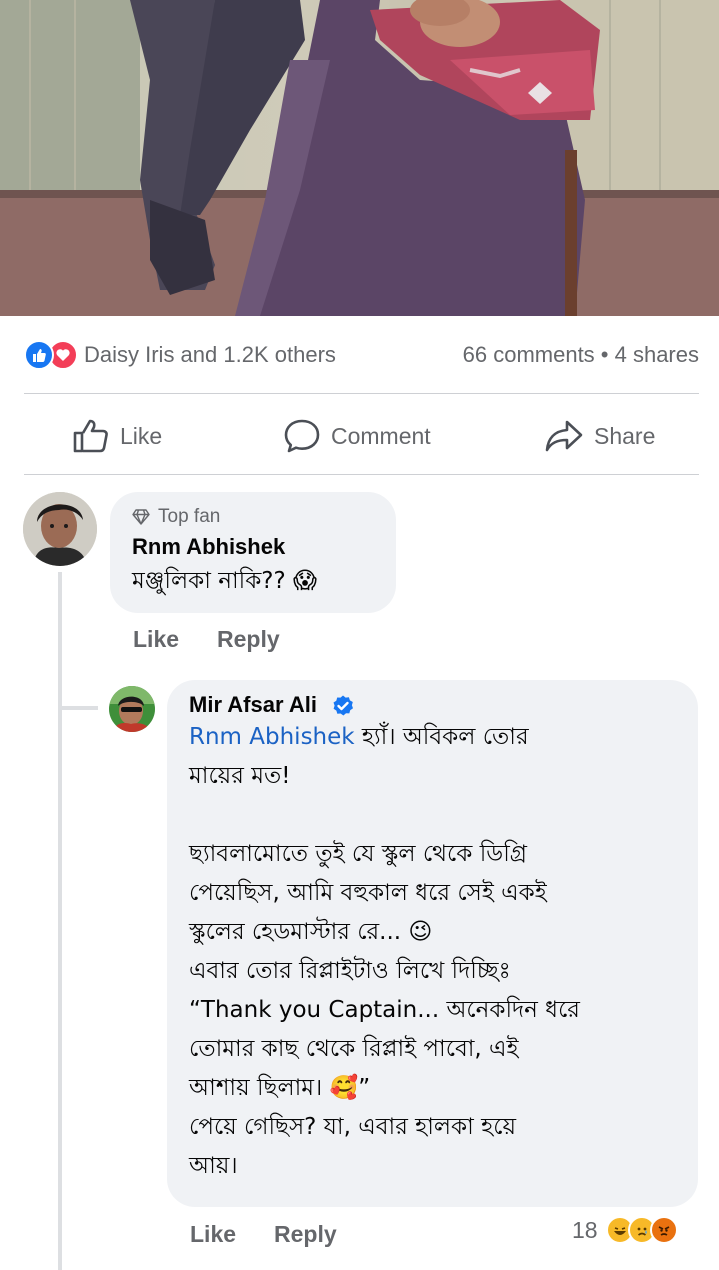 Image resolution: width=719 pixels, height=1270 pixels. What do you see at coordinates (663, 1230) in the screenshot?
I see `angry-reaction-icon` at bounding box center [663, 1230].